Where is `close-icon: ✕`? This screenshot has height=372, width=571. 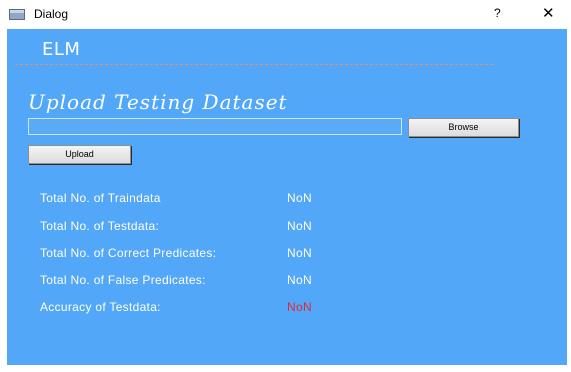 close-icon: ✕ is located at coordinates (548, 13).